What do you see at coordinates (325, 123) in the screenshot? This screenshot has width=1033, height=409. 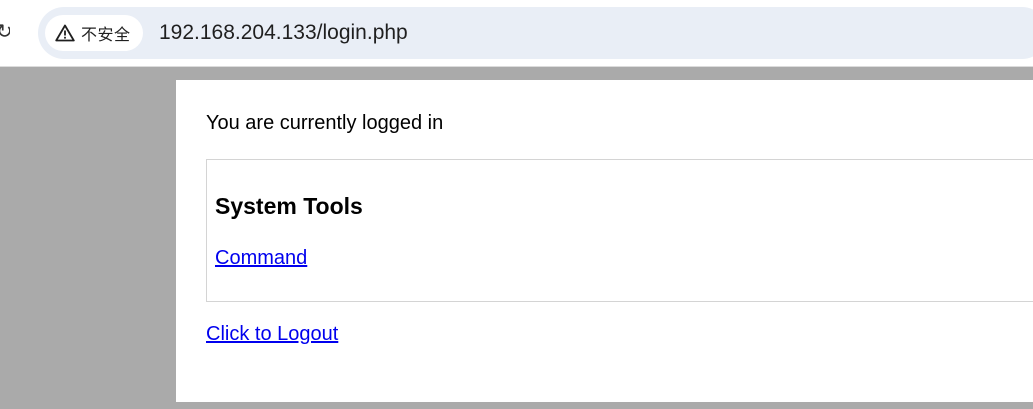 I see `login-status-text: You are currently logged in` at bounding box center [325, 123].